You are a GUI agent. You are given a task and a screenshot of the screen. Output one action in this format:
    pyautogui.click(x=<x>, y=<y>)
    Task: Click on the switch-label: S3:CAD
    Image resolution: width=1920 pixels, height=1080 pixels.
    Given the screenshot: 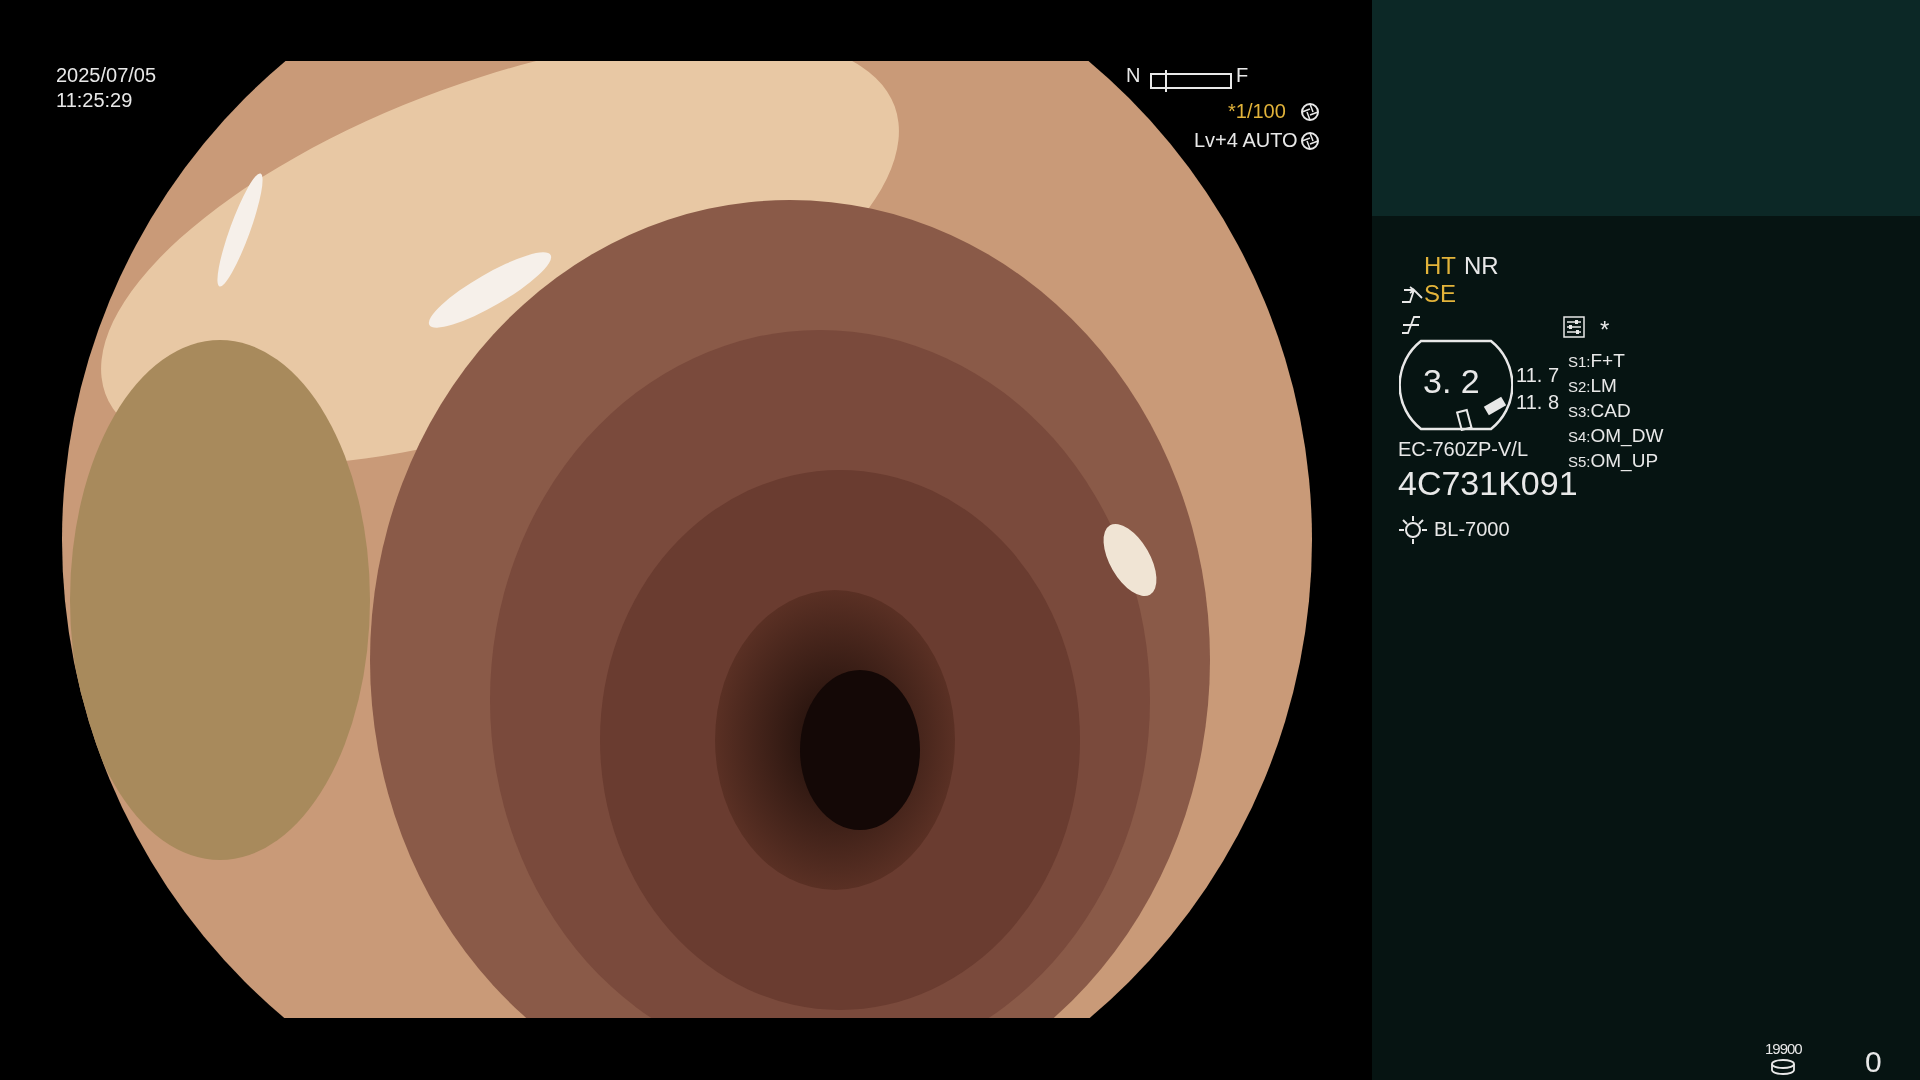 What is the action you would take?
    pyautogui.click(x=1599, y=411)
    